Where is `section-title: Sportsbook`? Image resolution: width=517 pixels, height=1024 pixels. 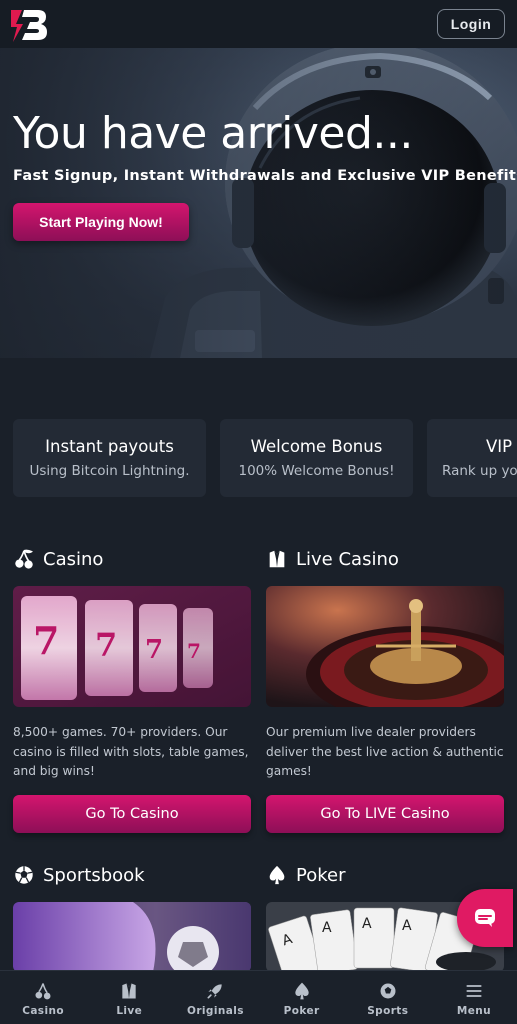
section-title: Sportsbook is located at coordinates (94, 875).